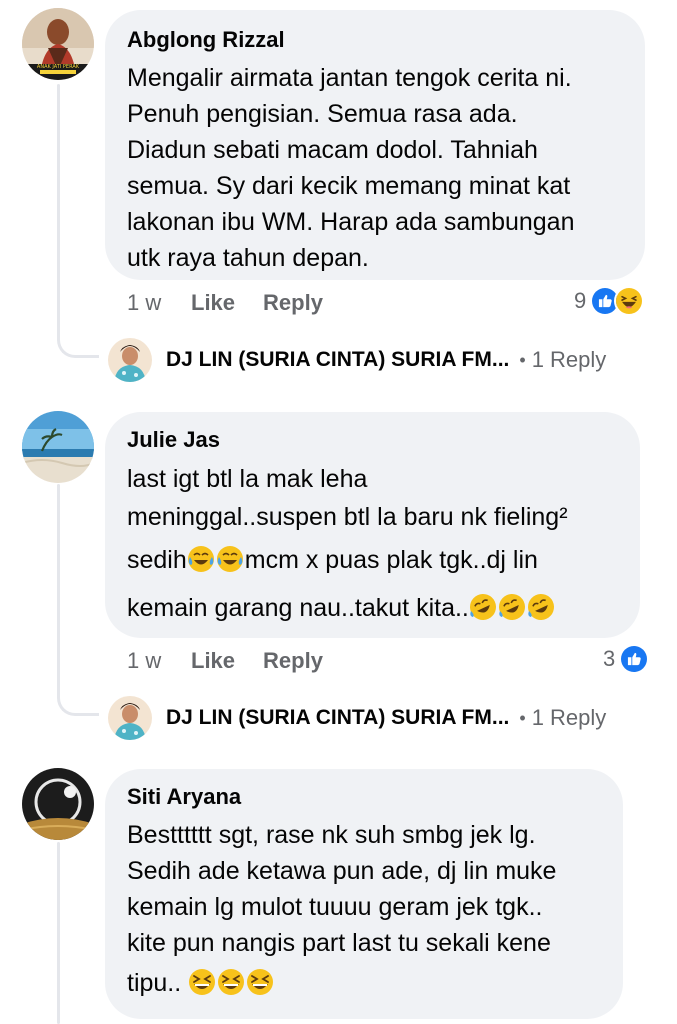  Describe the element at coordinates (364, 983) in the screenshot. I see `comment-line-with-emoji: tipu..` at that location.